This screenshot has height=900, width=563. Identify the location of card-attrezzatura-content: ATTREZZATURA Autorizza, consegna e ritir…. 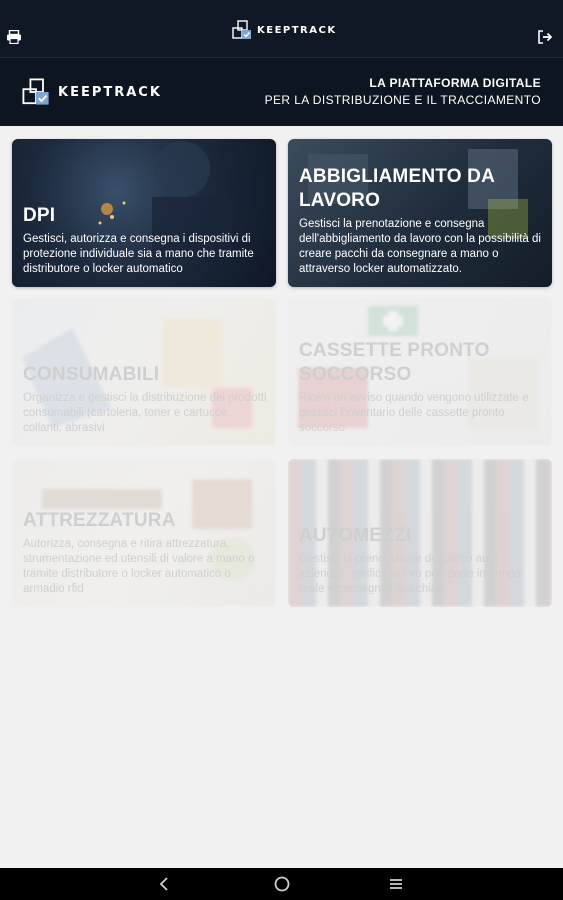
(145, 553).